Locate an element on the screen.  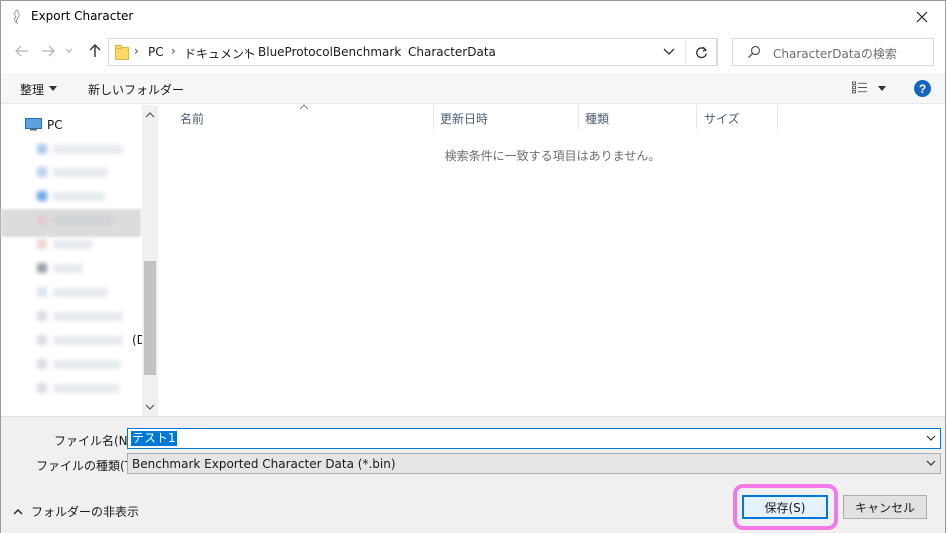
address-history-dropdown is located at coordinates (671, 53).